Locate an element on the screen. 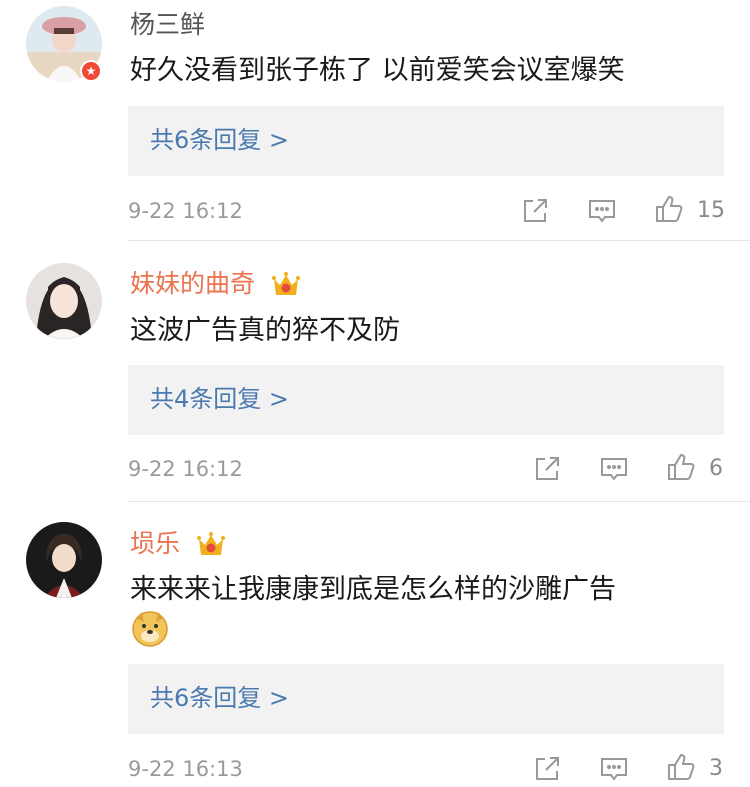  like-count: 3 is located at coordinates (716, 768).